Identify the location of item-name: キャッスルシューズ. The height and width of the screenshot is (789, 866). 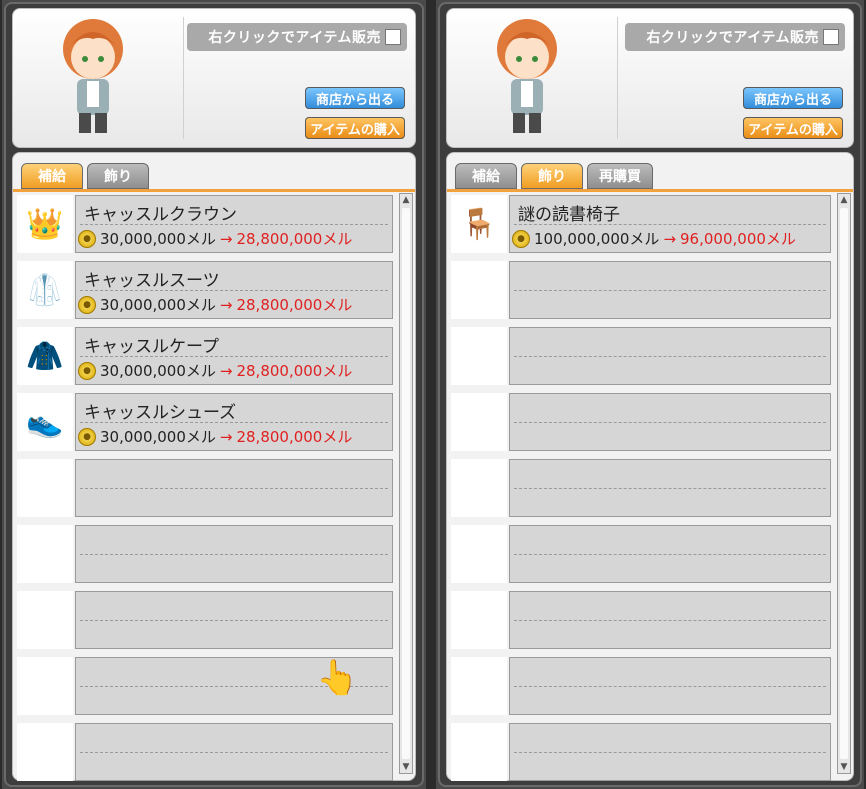
(160, 413).